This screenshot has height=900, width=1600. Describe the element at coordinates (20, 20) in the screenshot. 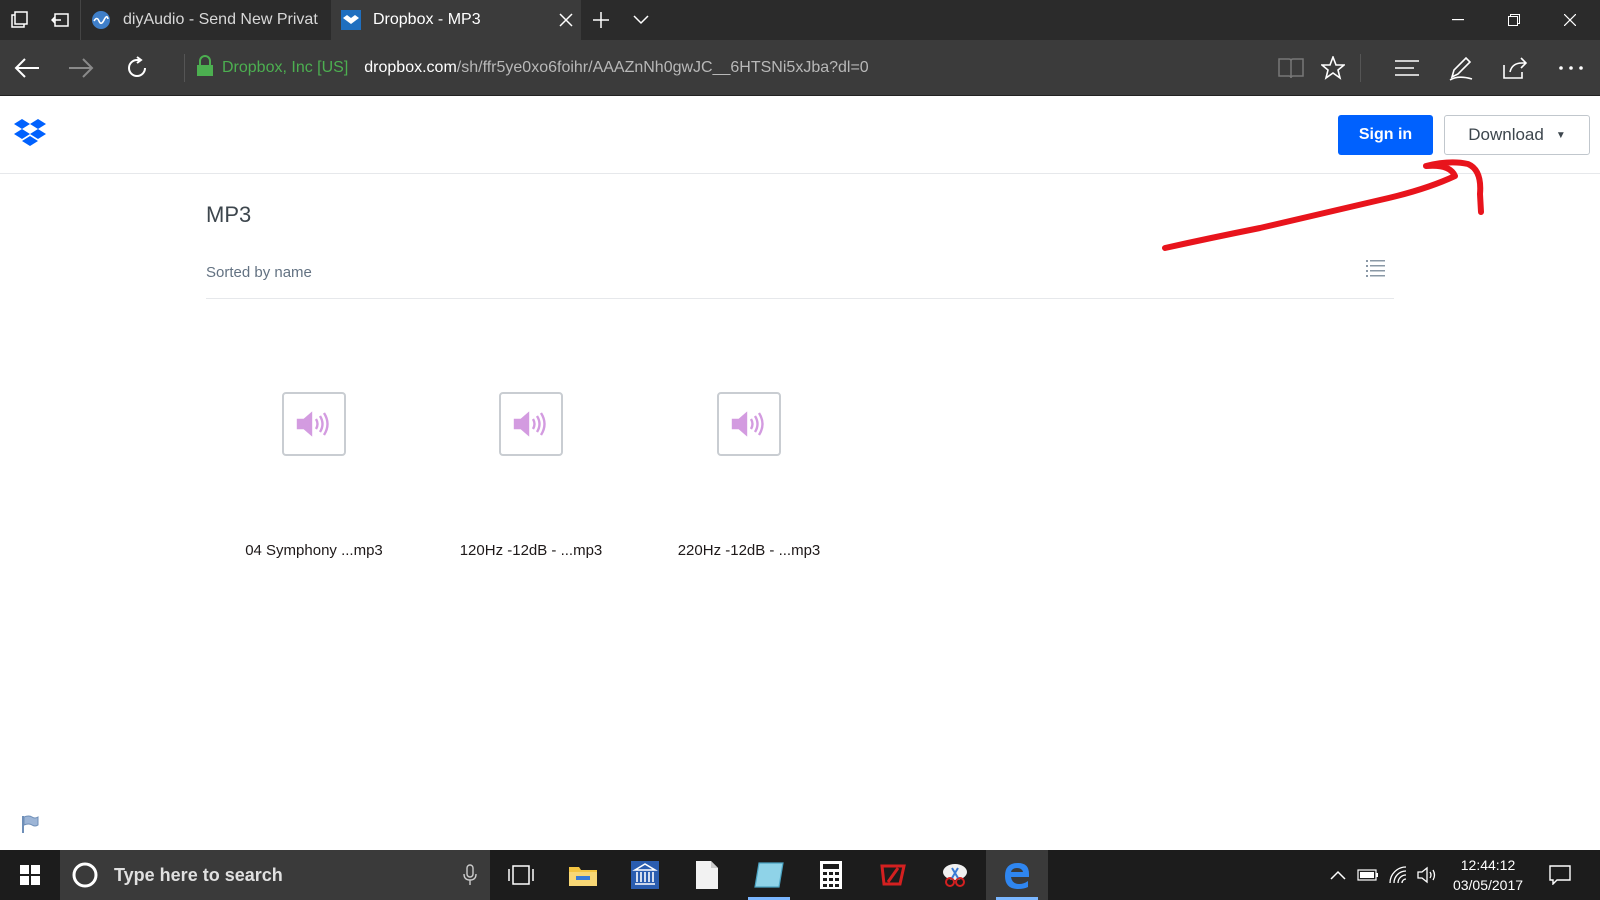

I see `tab-groups-icon` at that location.